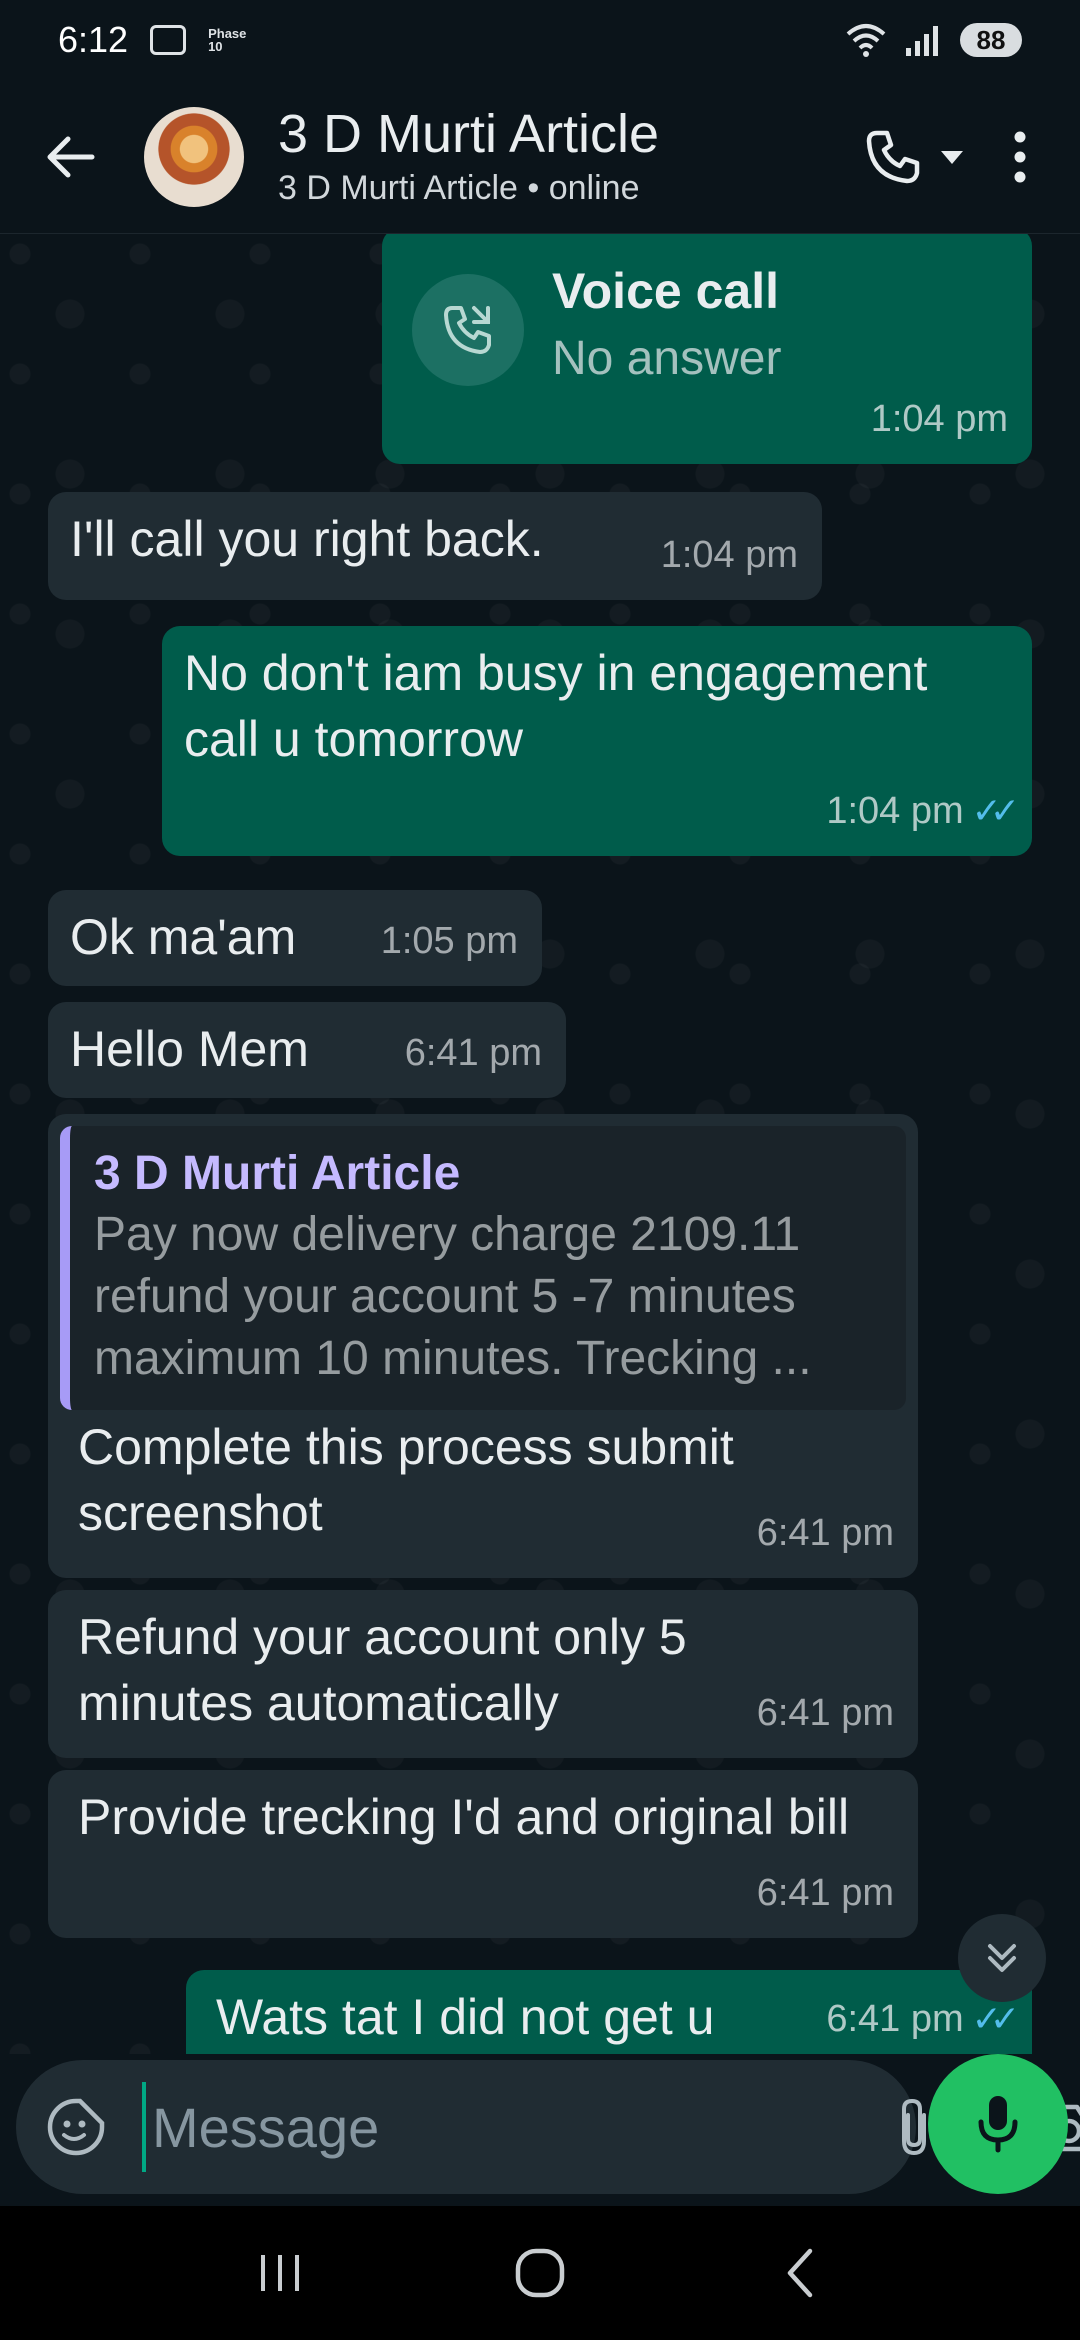 The height and width of the screenshot is (2340, 1080). I want to click on message-meta: 1:04 pm ✓✓, so click(923, 811).